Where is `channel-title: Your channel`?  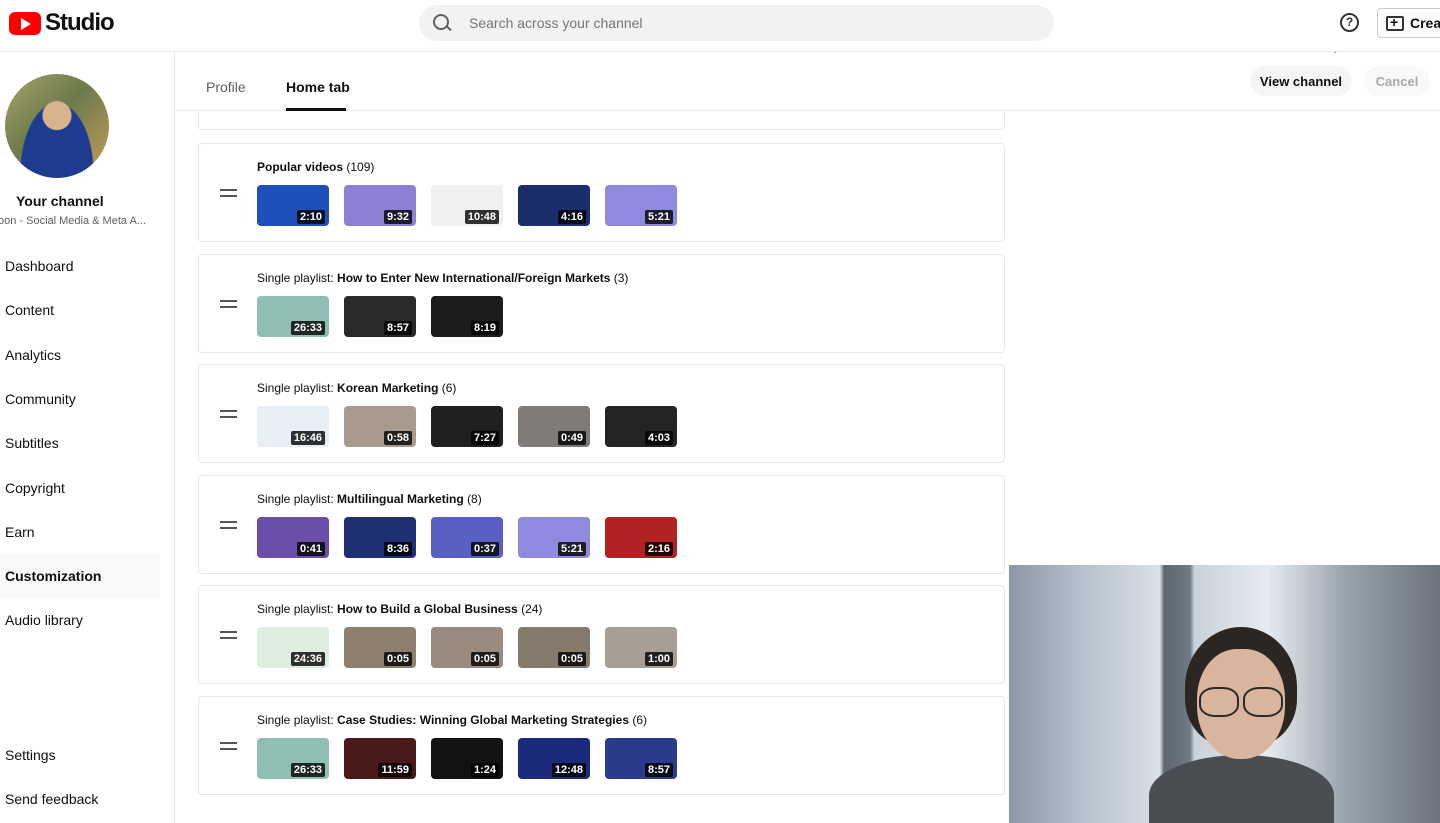
channel-title: Your channel is located at coordinates (60, 201).